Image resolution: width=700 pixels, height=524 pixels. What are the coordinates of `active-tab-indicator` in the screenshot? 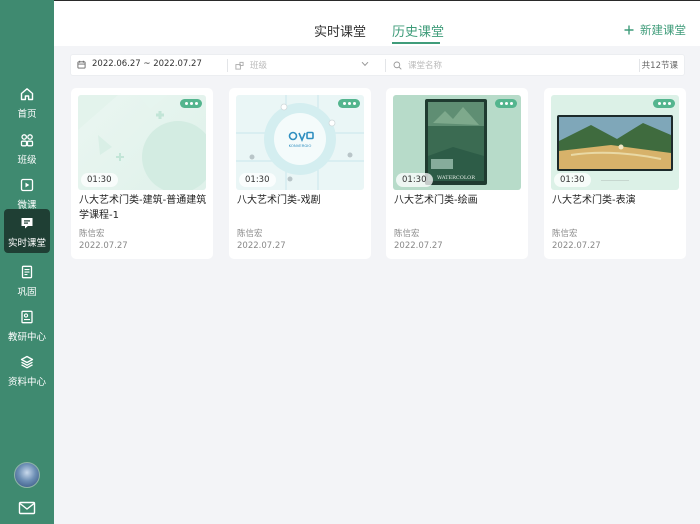 It's located at (416, 43).